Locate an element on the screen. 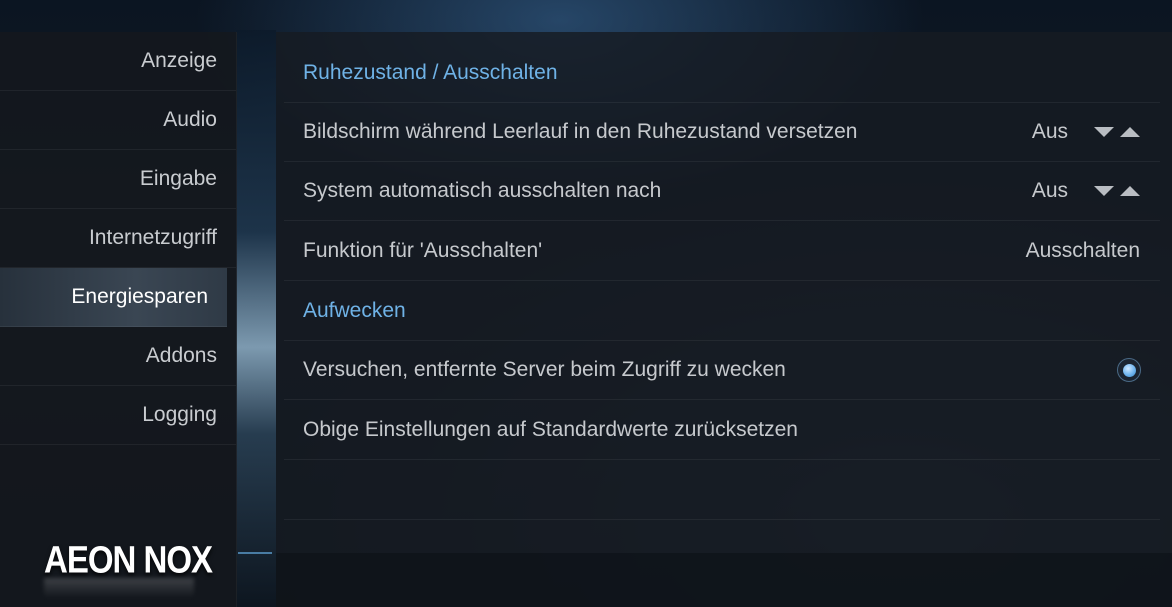 This screenshot has height=607, width=1172. setting-value: Ausschalten is located at coordinates (1082, 250).